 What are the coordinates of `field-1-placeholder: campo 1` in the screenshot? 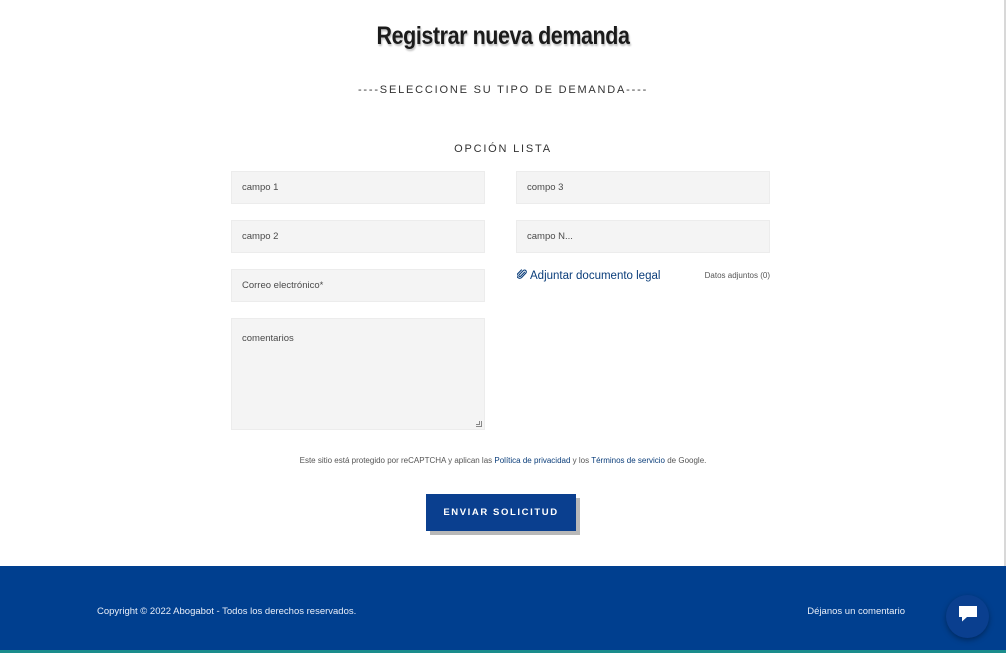 It's located at (260, 187).